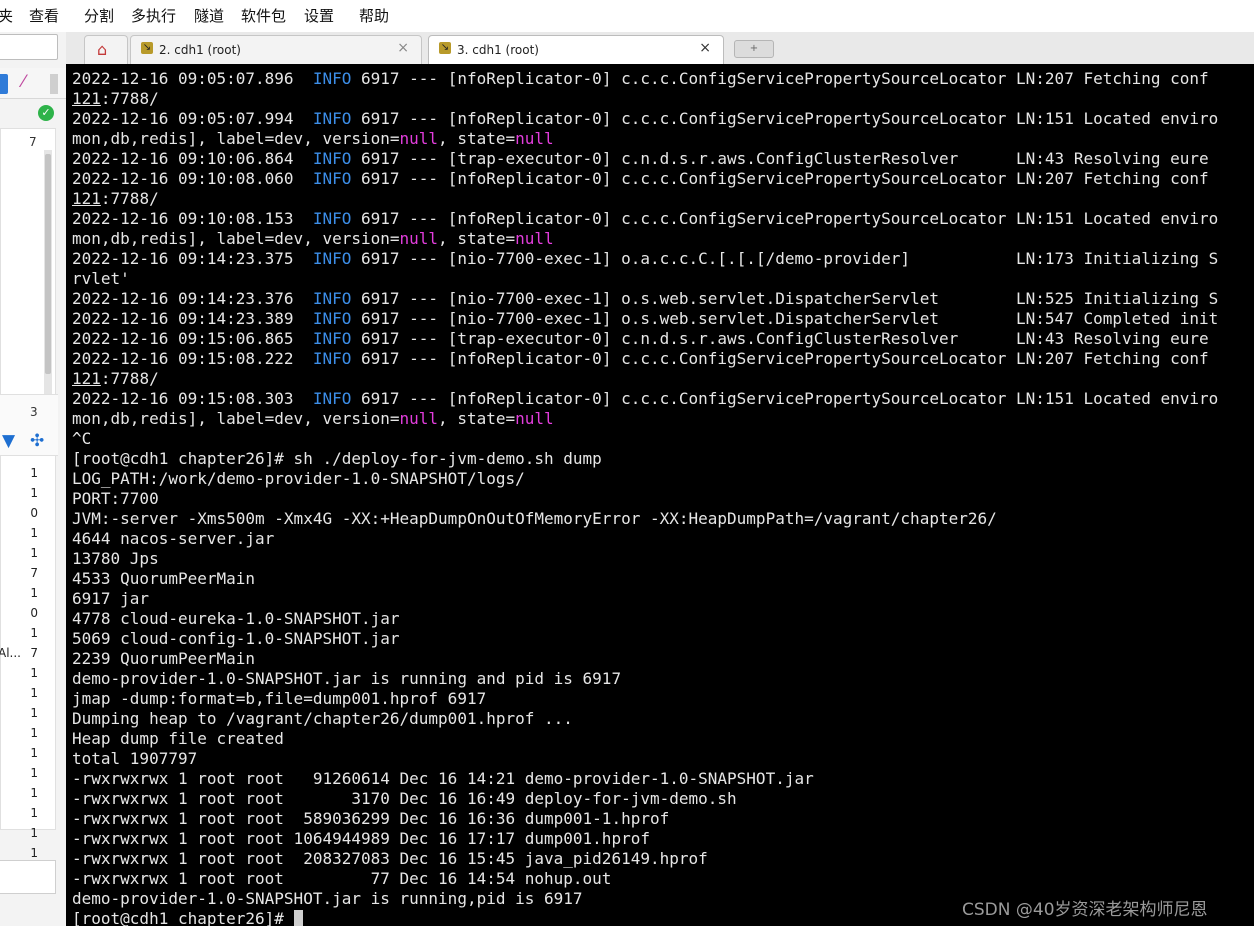 This screenshot has height=926, width=1254. I want to click on terminal-line: 6917 jar, so click(645, 599).